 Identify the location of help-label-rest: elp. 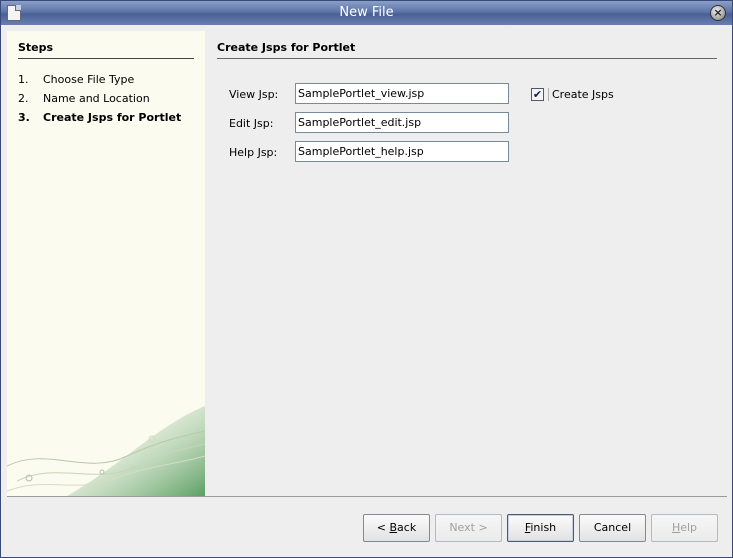
(689, 527).